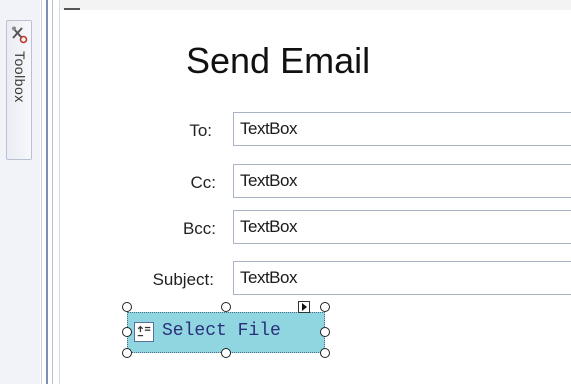  Describe the element at coordinates (144, 332) in the screenshot. I see `upload-icon` at that location.